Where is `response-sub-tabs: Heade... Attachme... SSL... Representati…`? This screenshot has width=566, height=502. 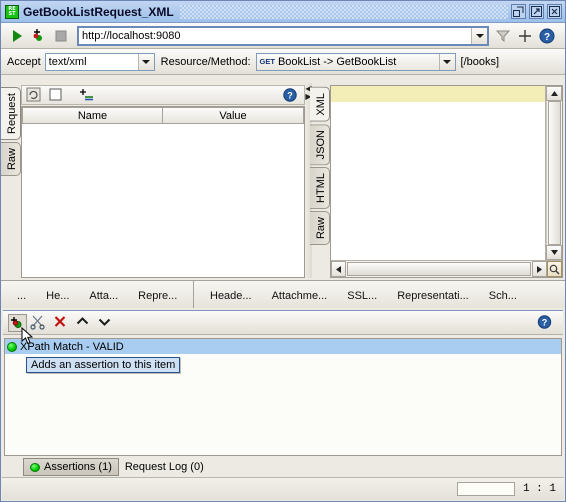 response-sub-tabs: Heade... Attachme... SSL... Representati… is located at coordinates (379, 294).